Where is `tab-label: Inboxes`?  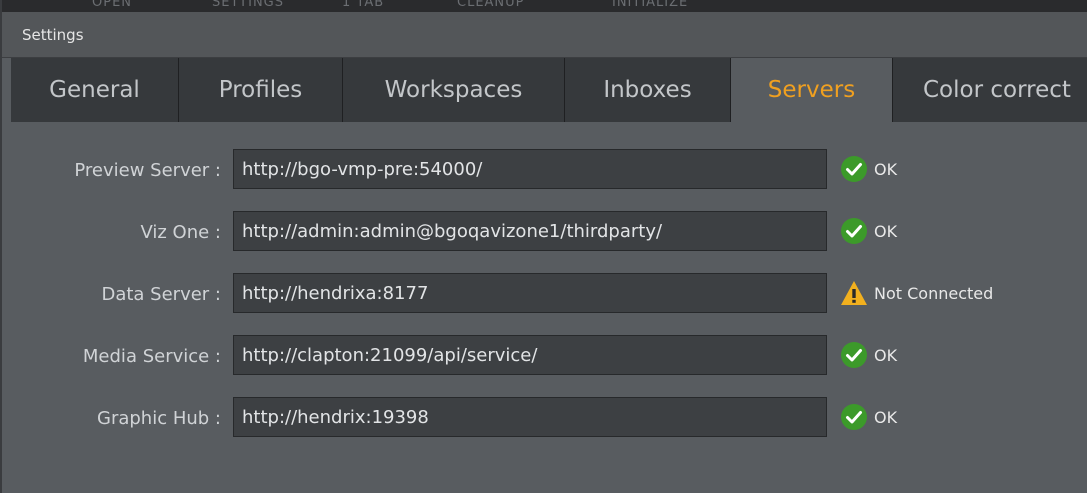
tab-label: Inboxes is located at coordinates (647, 90).